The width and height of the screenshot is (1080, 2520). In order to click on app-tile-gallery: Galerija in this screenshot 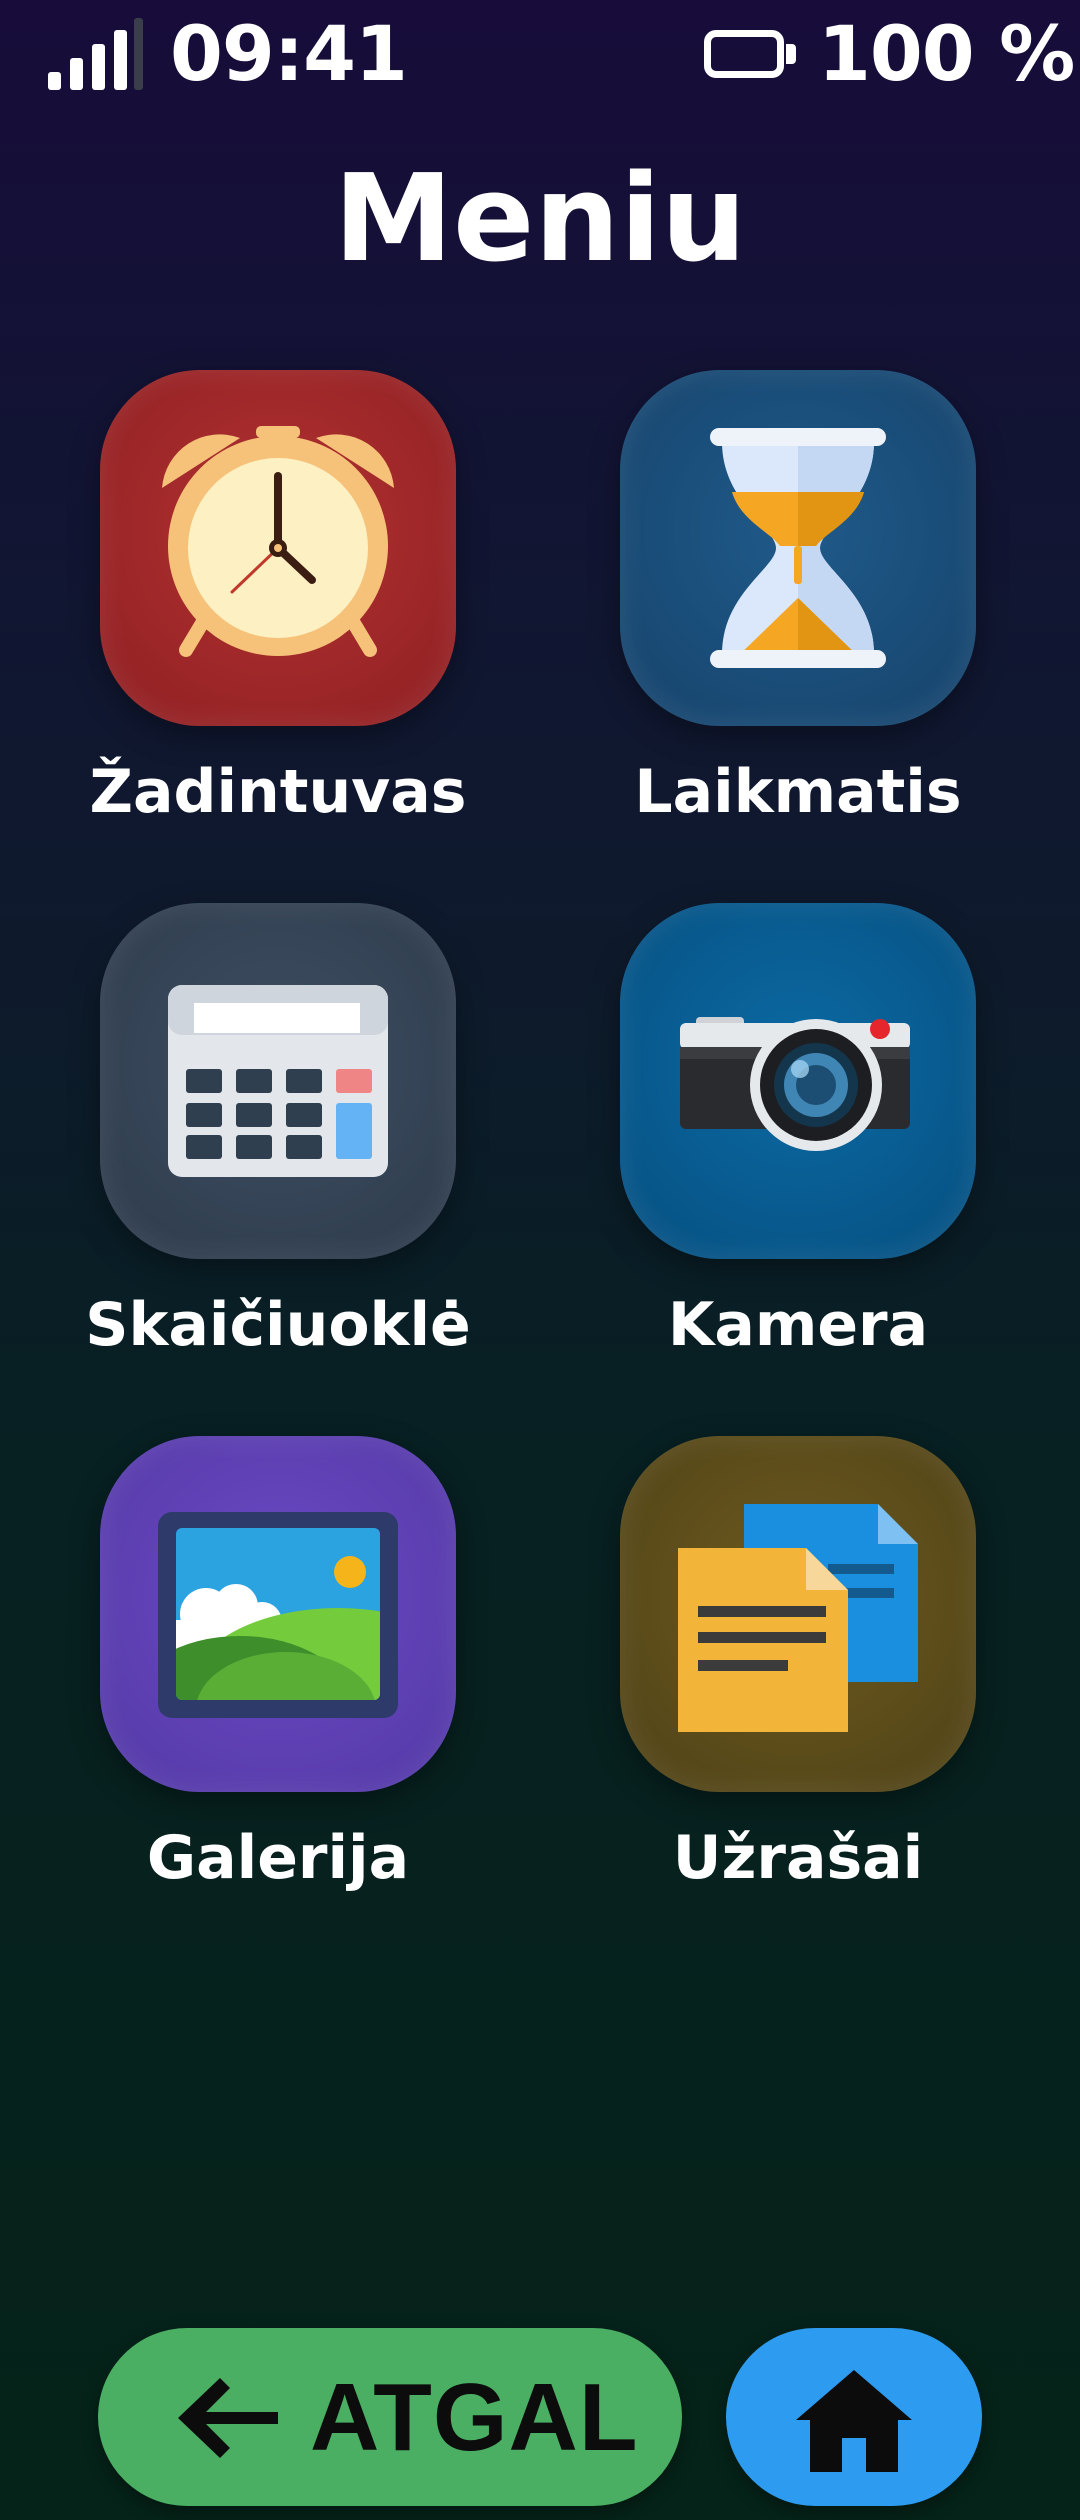, I will do `click(243, 1686)`.